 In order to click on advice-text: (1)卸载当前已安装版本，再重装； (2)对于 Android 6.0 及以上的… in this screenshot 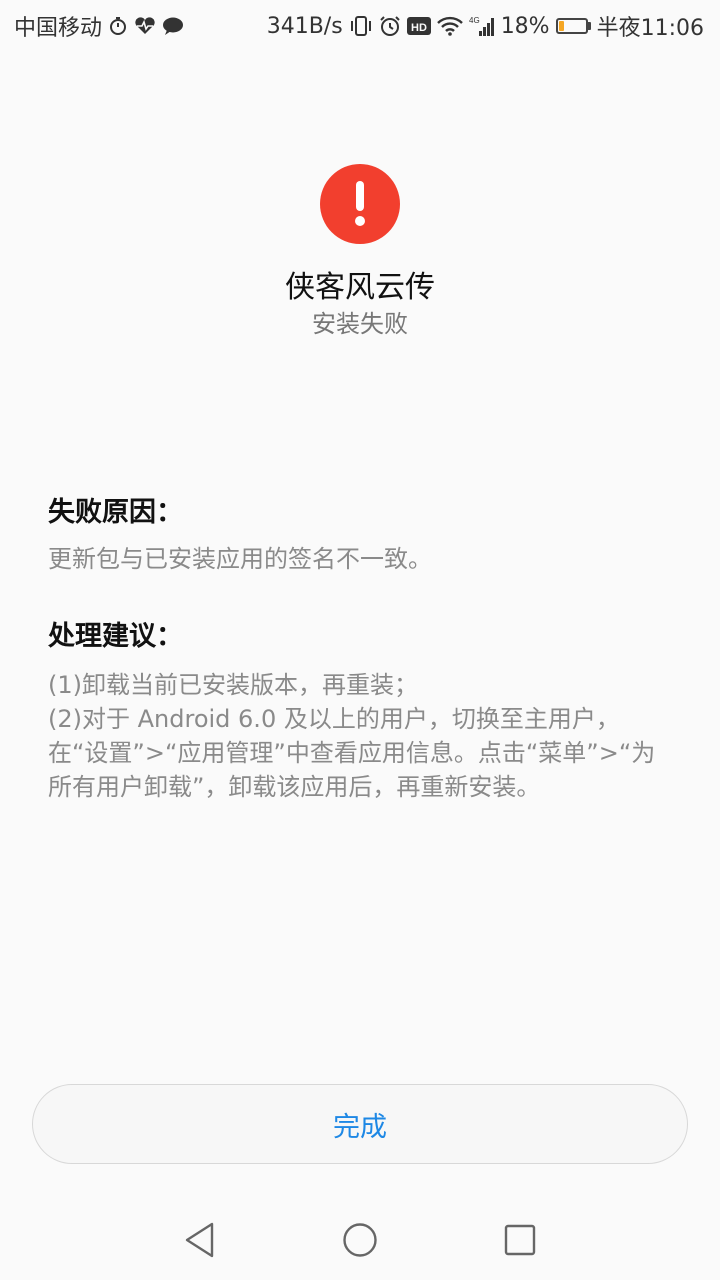, I will do `click(363, 736)`.